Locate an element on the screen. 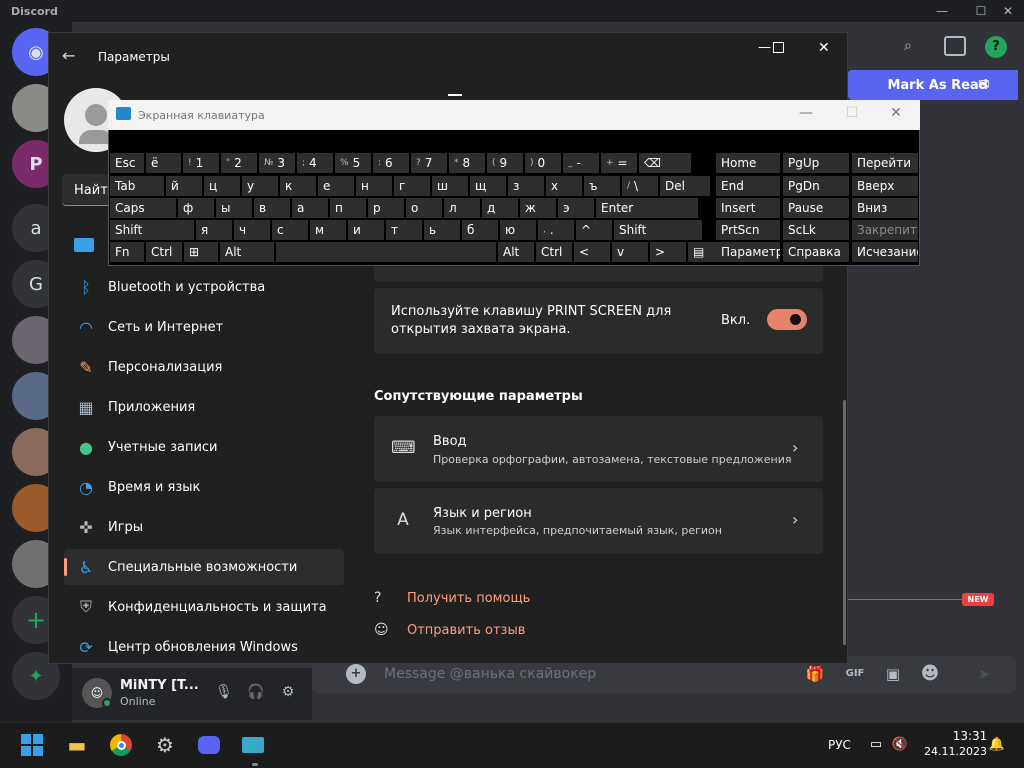 The height and width of the screenshot is (768, 1024). osk-key: т is located at coordinates (404, 230).